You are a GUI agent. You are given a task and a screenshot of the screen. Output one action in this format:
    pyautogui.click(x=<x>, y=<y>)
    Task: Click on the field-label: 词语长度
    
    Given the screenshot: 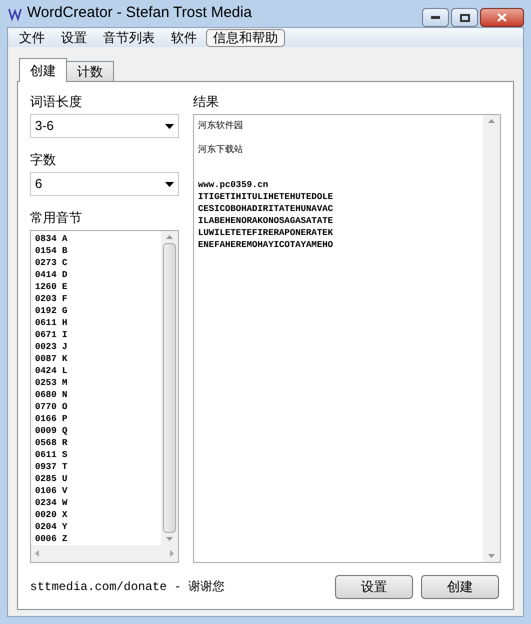 What is the action you would take?
    pyautogui.click(x=56, y=102)
    